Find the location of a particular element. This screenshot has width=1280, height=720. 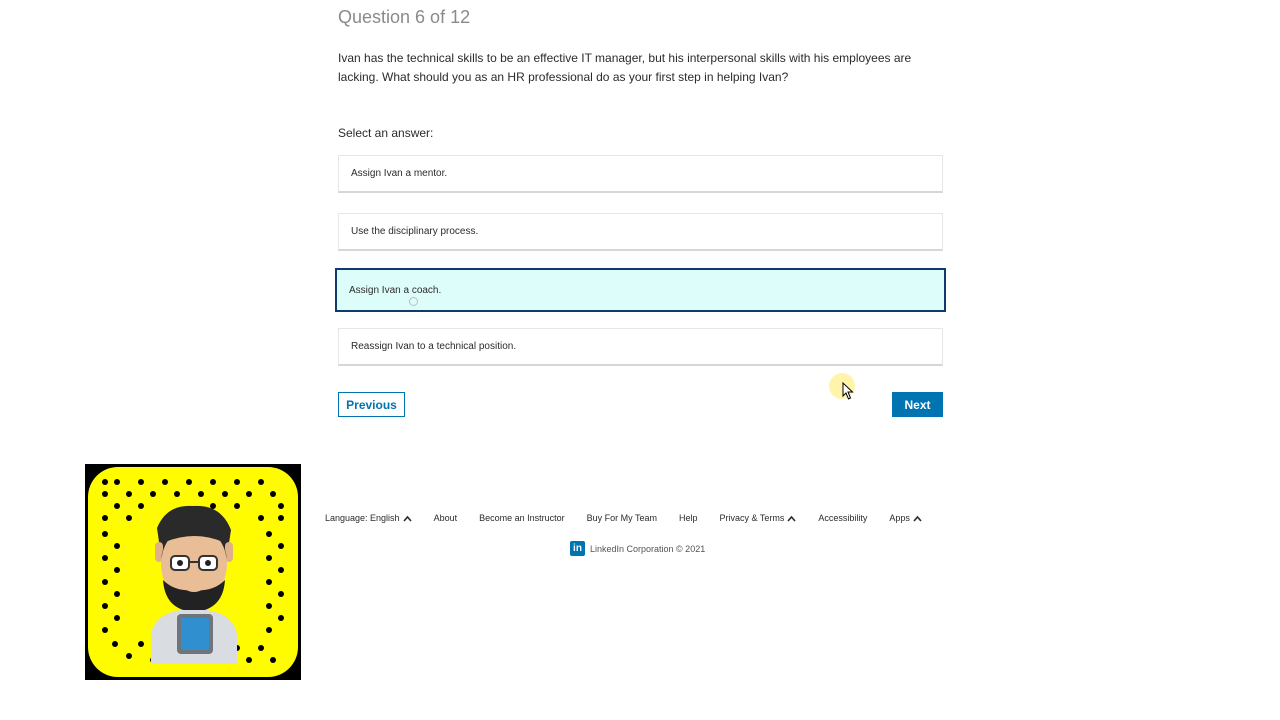

footer-link-apps: Apps is located at coordinates (905, 518).